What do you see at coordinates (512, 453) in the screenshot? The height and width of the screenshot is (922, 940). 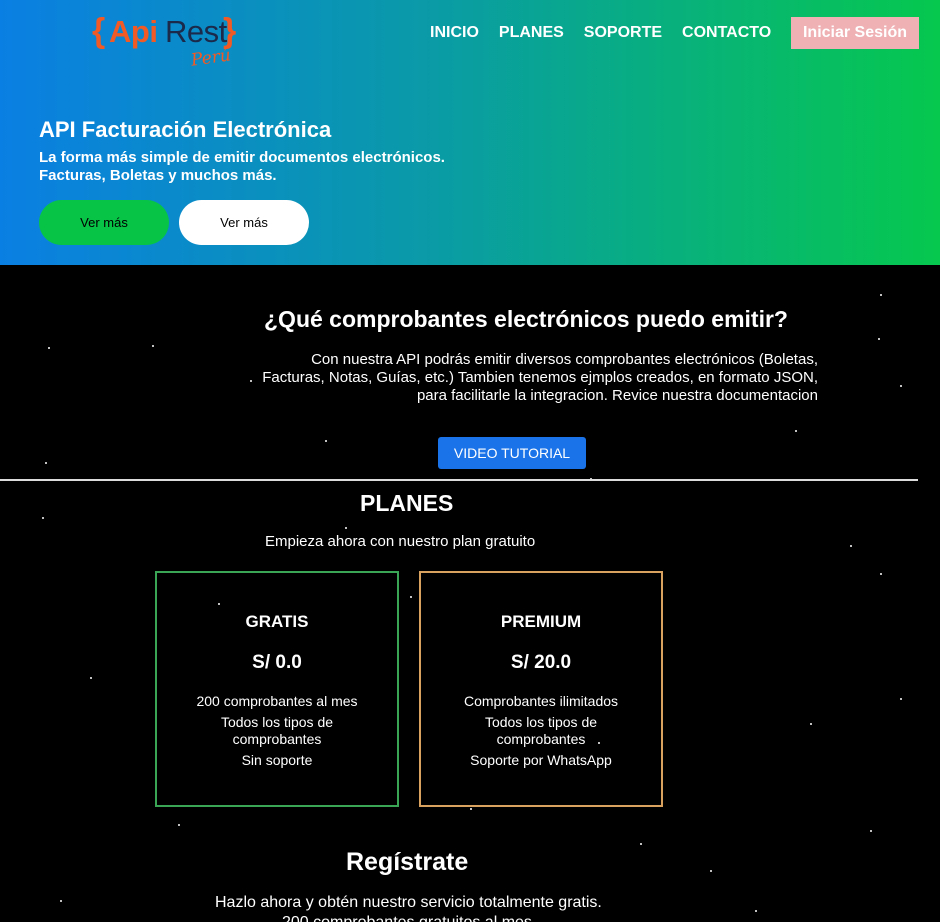 I see `video-tutorial-button: VIDEO TUTORIAL` at bounding box center [512, 453].